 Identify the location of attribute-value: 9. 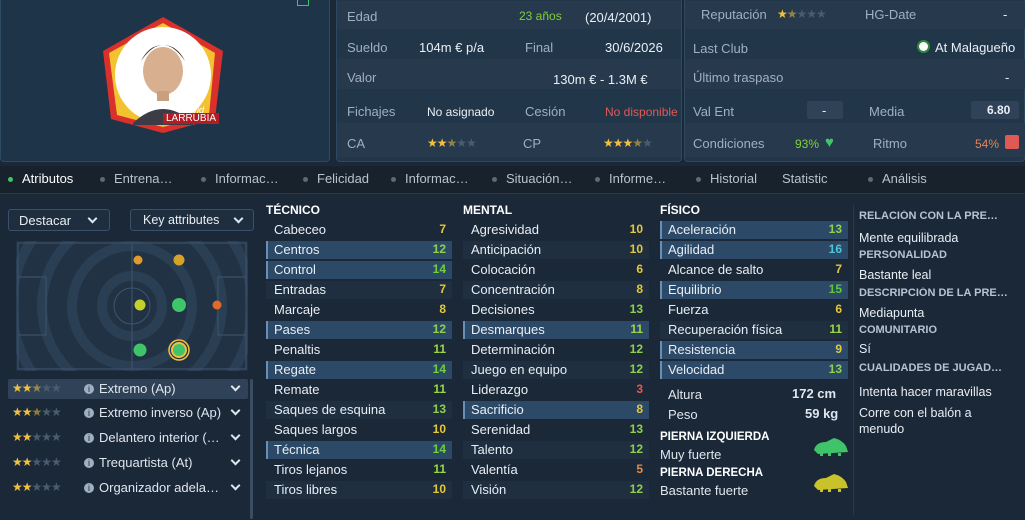
(838, 349).